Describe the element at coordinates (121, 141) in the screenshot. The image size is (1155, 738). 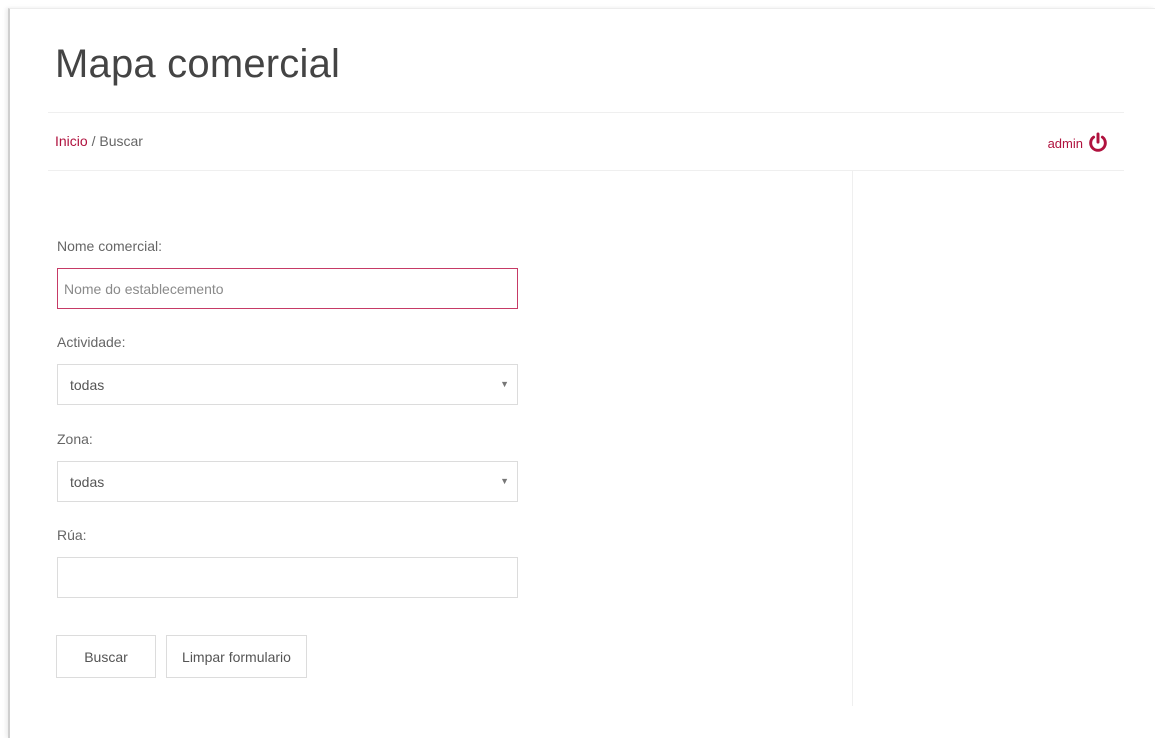
I see `breadcrumb-current: Buscar` at that location.